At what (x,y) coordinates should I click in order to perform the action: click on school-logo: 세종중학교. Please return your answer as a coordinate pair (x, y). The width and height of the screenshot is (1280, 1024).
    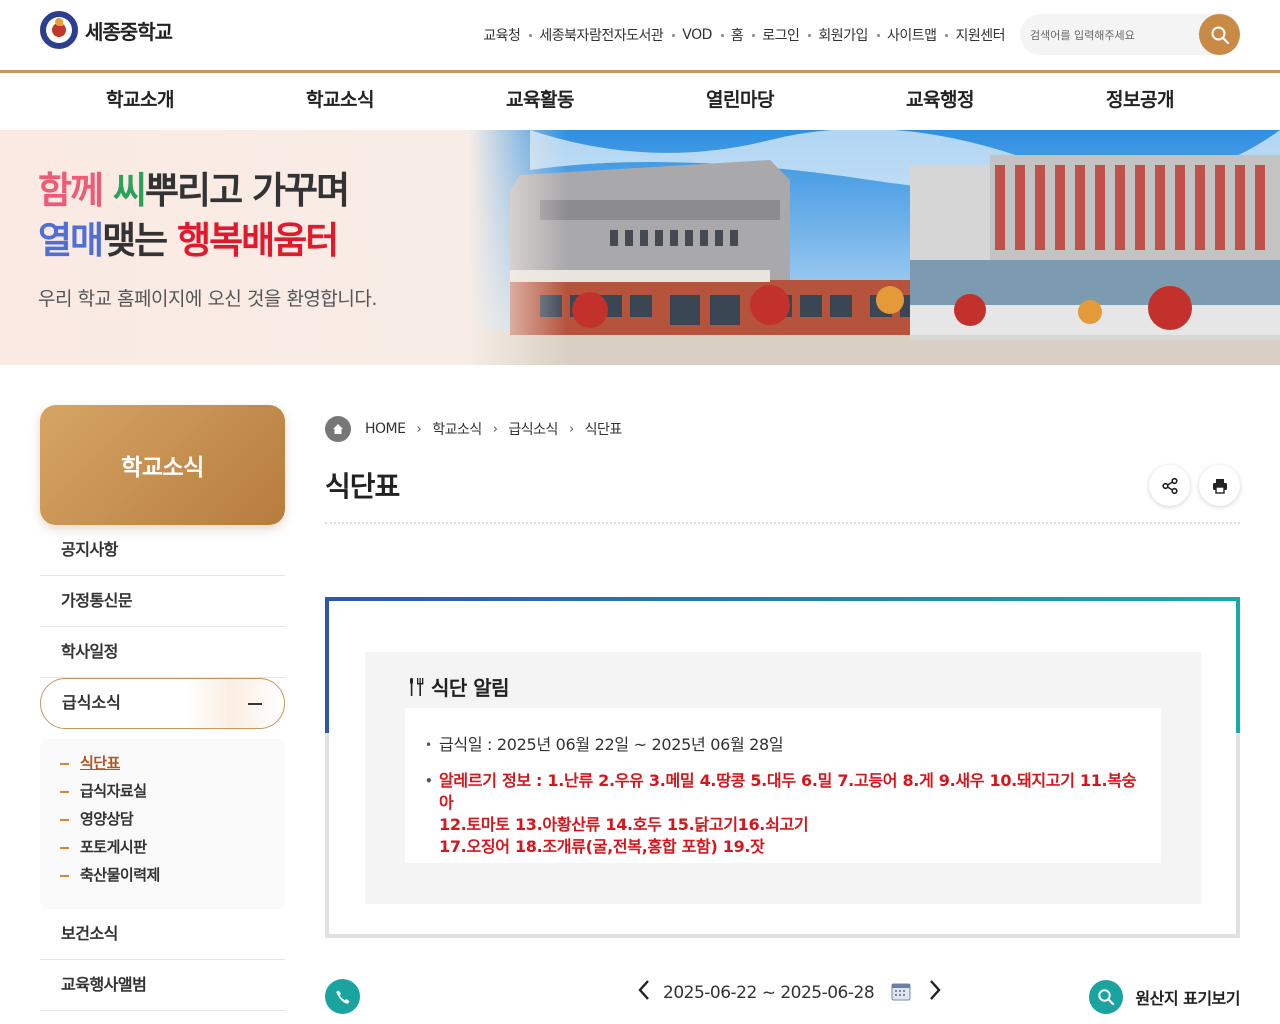
    Looking at the image, I should click on (106, 30).